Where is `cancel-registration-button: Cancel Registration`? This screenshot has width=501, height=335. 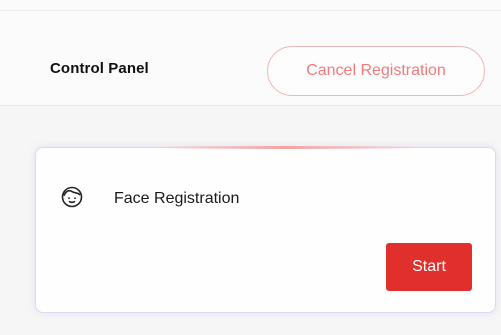 cancel-registration-button: Cancel Registration is located at coordinates (376, 71).